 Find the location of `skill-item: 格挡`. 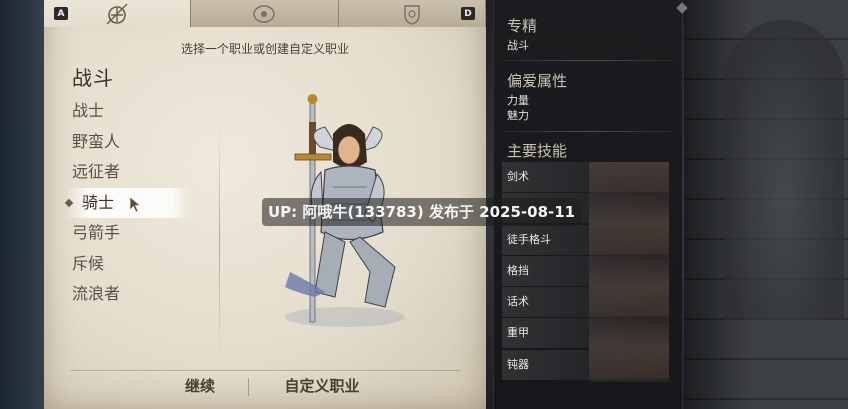

skill-item: 格挡 is located at coordinates (588, 271).